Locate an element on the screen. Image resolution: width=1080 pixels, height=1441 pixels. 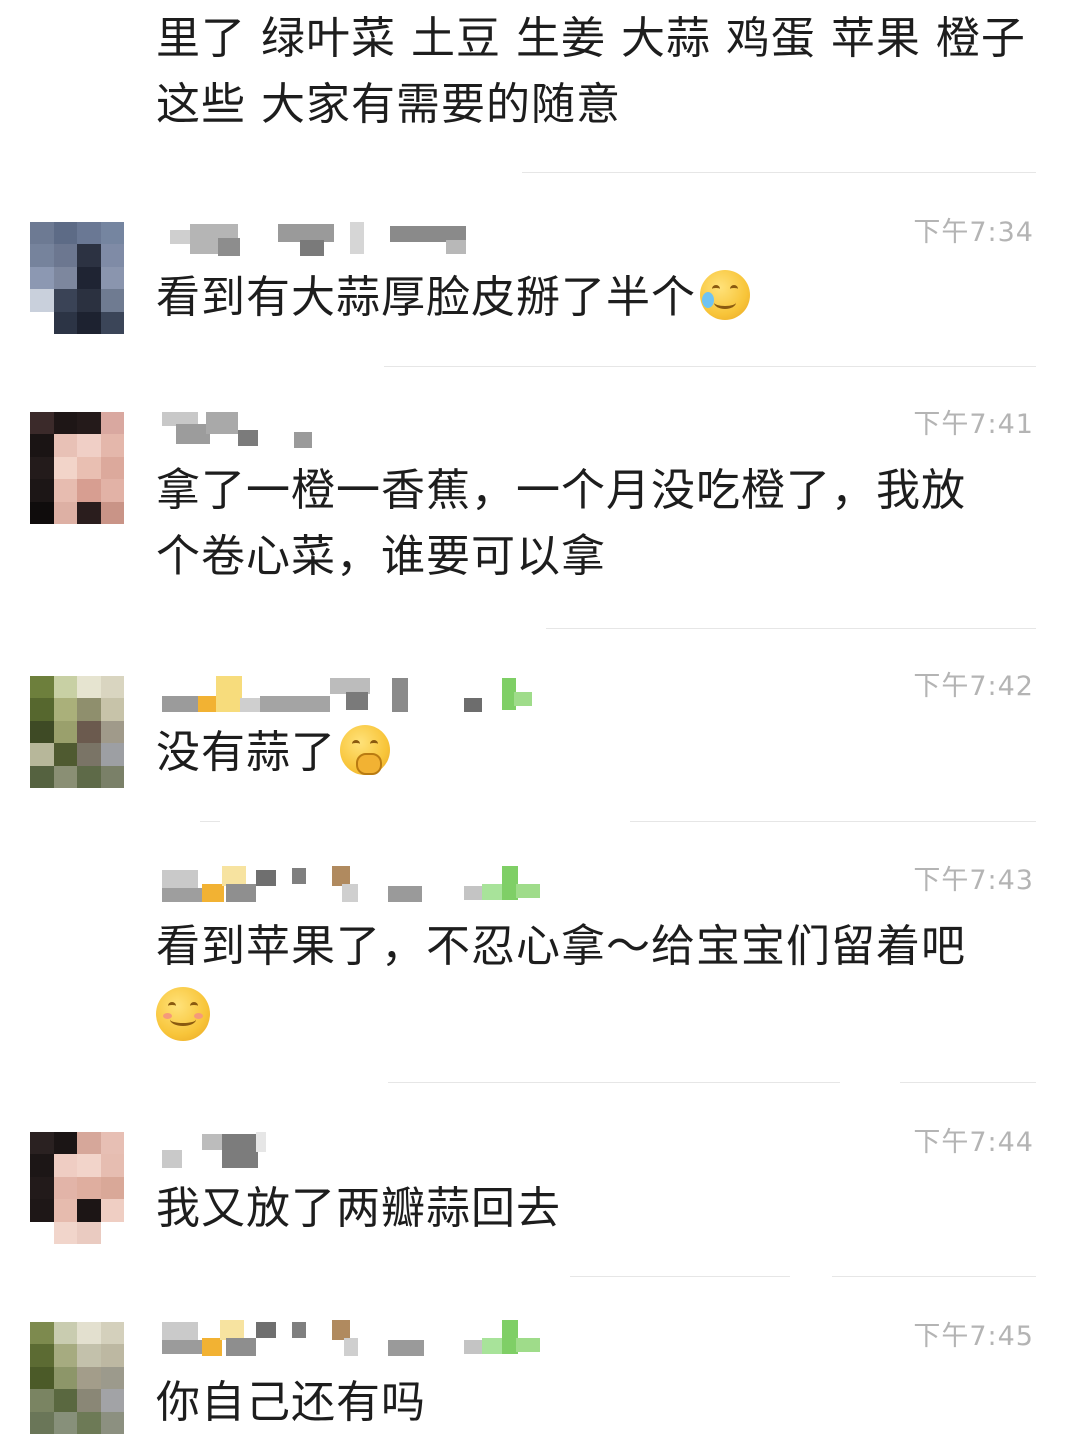
message-timestamp: 下午7:34 is located at coordinates (973, 232).